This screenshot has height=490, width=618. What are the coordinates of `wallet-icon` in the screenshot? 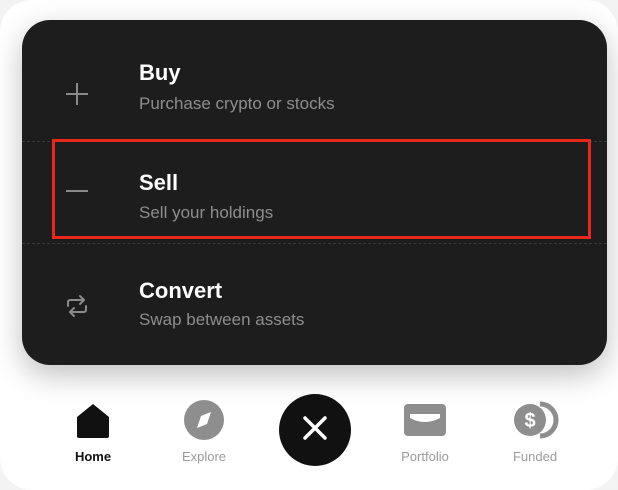 It's located at (425, 420).